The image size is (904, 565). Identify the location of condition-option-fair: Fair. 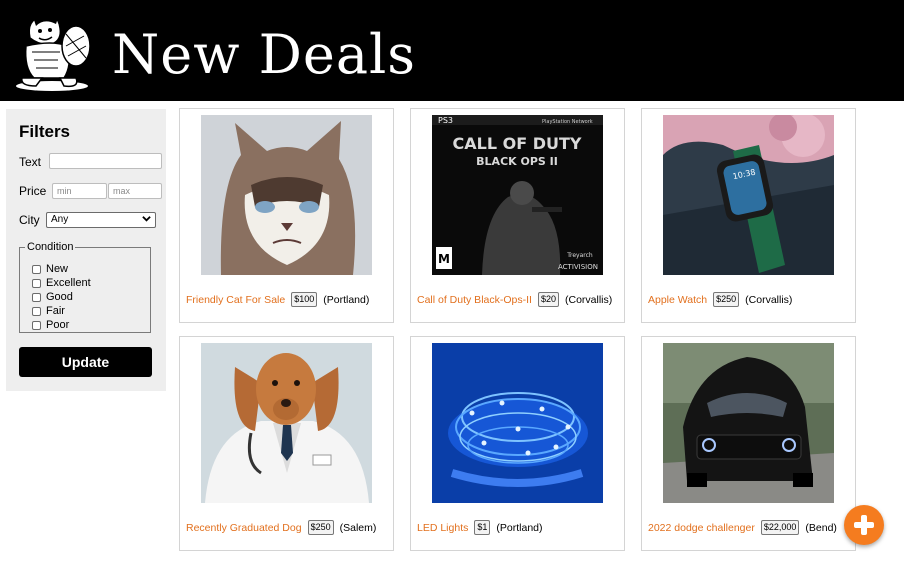
(48, 311).